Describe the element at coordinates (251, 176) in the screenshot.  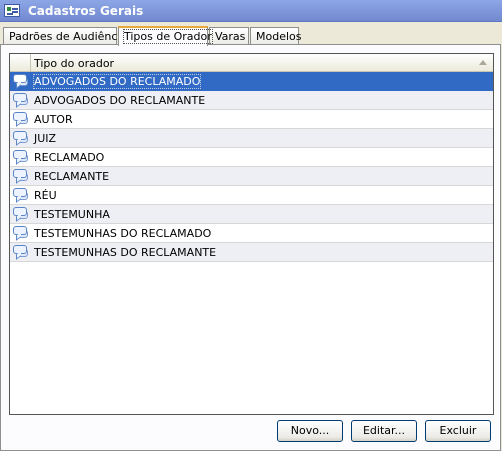
I see `table-row: RECLAMANTE` at that location.